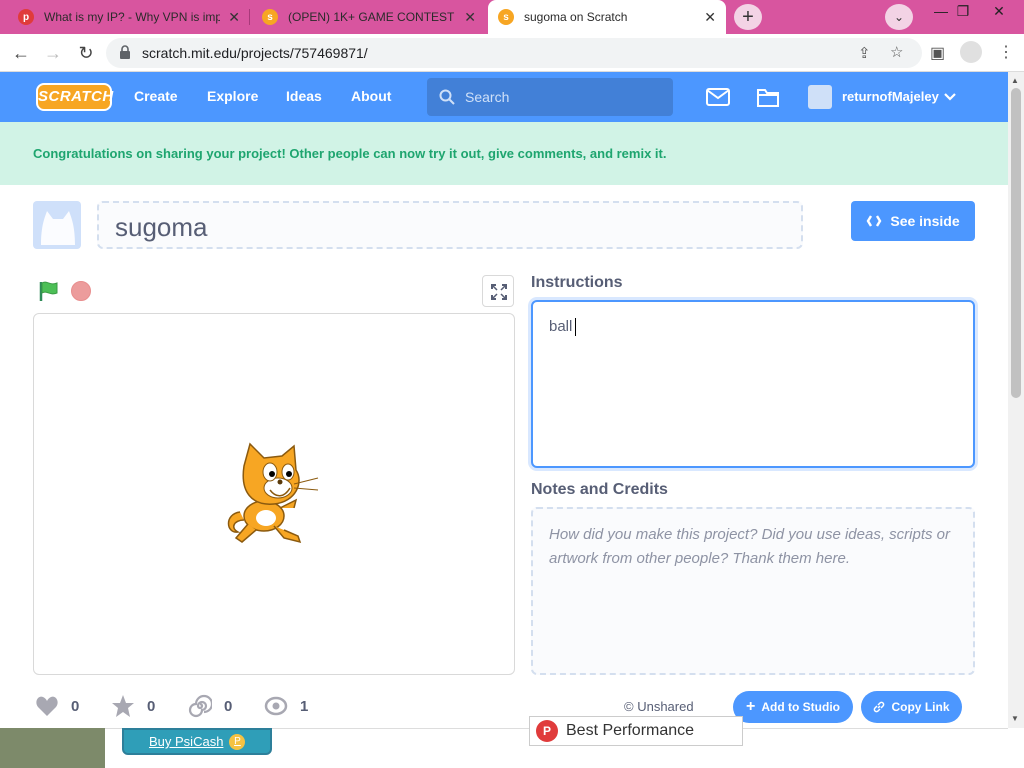 The height and width of the screenshot is (768, 1024). Describe the element at coordinates (86, 53) in the screenshot. I see `reload-icon: ↻` at that location.